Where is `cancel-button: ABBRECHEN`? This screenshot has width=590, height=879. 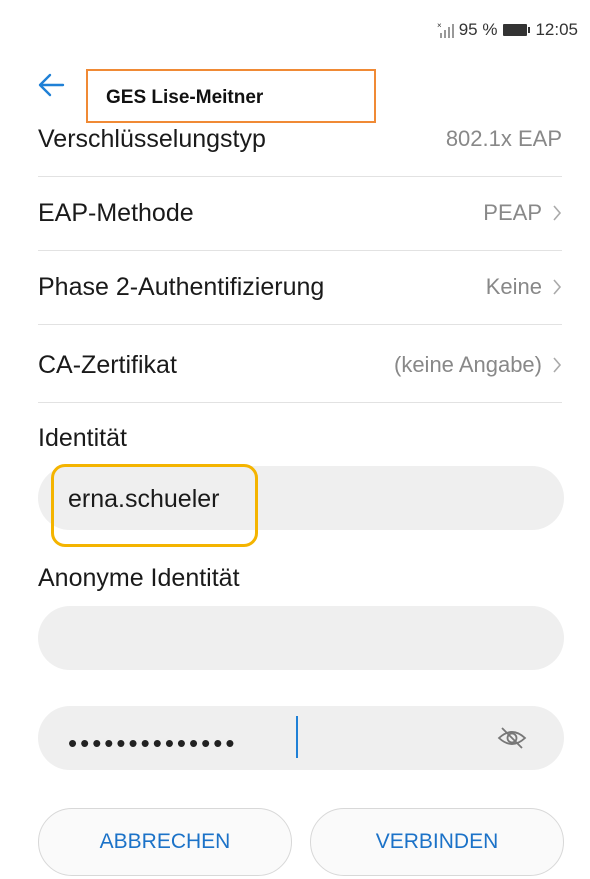 cancel-button: ABBRECHEN is located at coordinates (165, 842).